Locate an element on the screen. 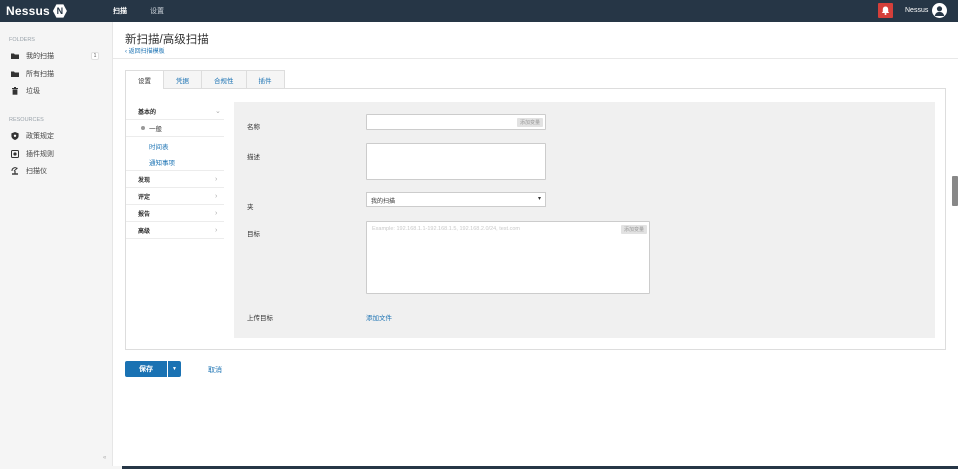  user-avatar is located at coordinates (939, 10).